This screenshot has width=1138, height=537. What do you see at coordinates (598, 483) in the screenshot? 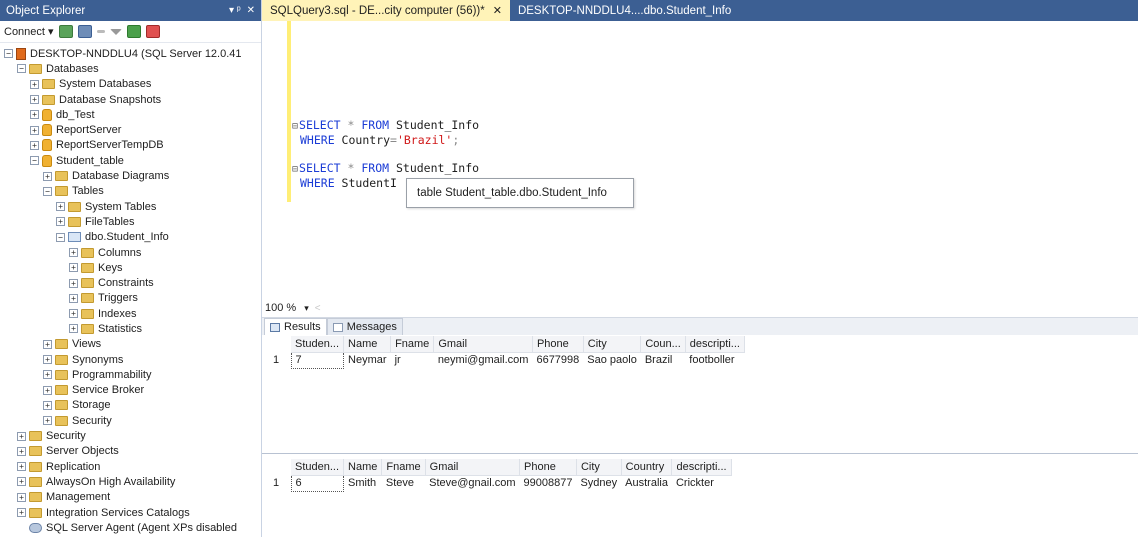
I see `grid-cell: Sydney` at bounding box center [598, 483].